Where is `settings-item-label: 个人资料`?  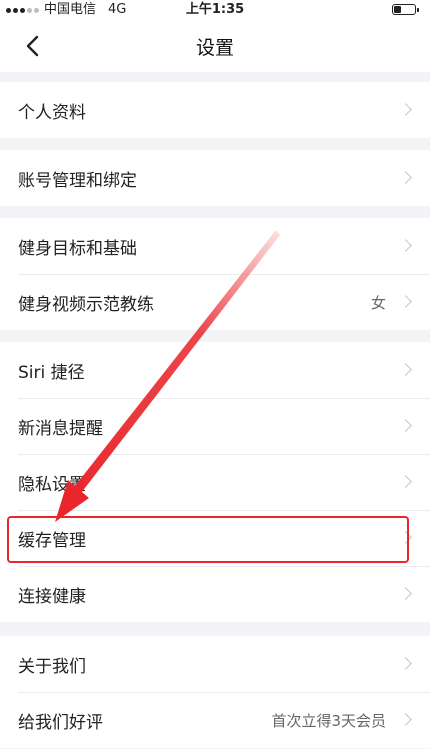
settings-item-label: 个人资料 is located at coordinates (52, 112).